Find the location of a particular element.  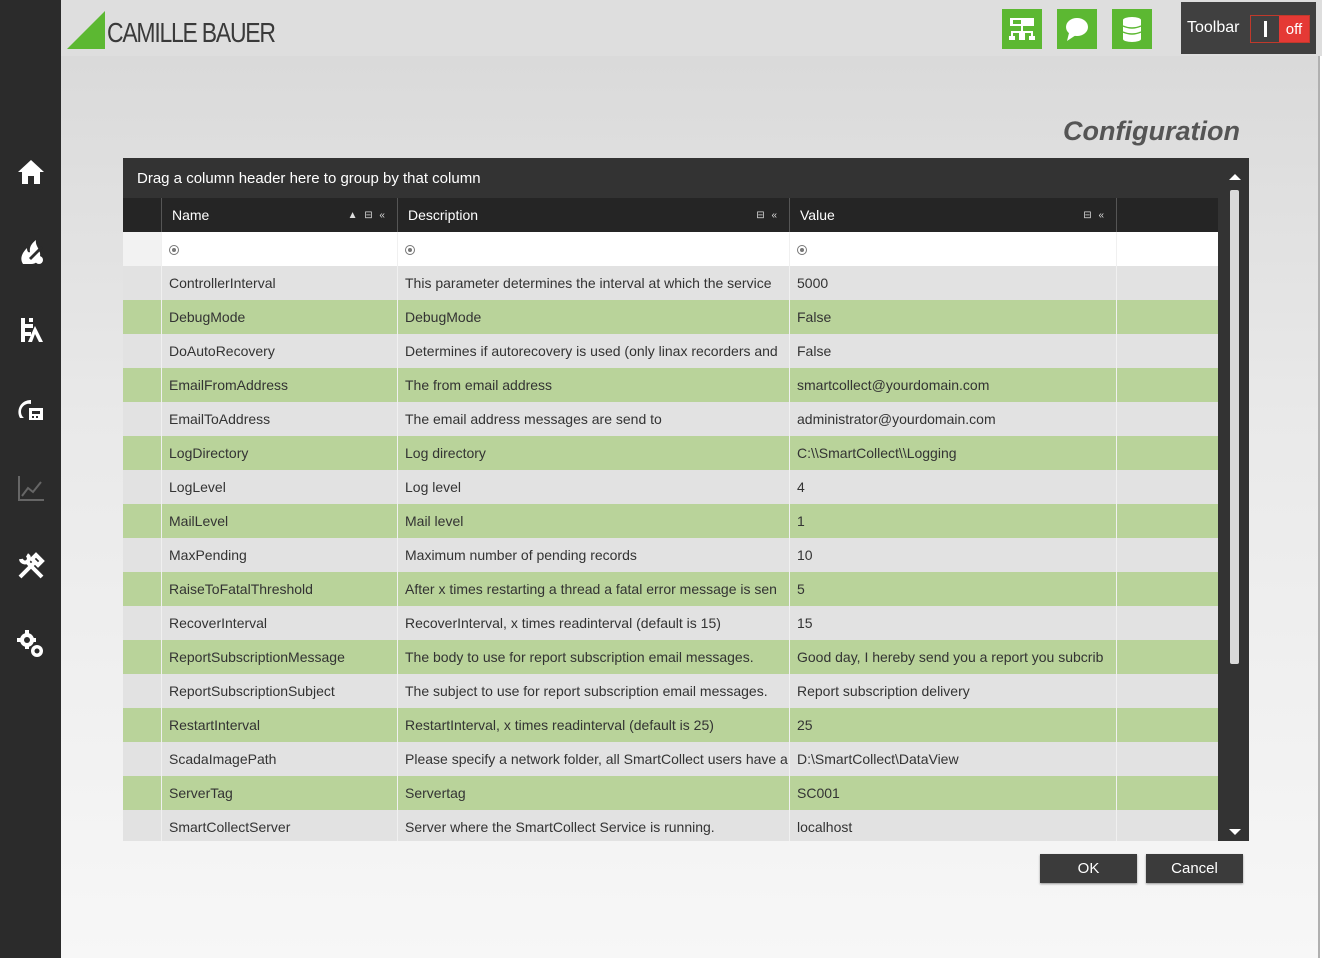

table-row: MailLevel Mail level 1 is located at coordinates (670, 521).